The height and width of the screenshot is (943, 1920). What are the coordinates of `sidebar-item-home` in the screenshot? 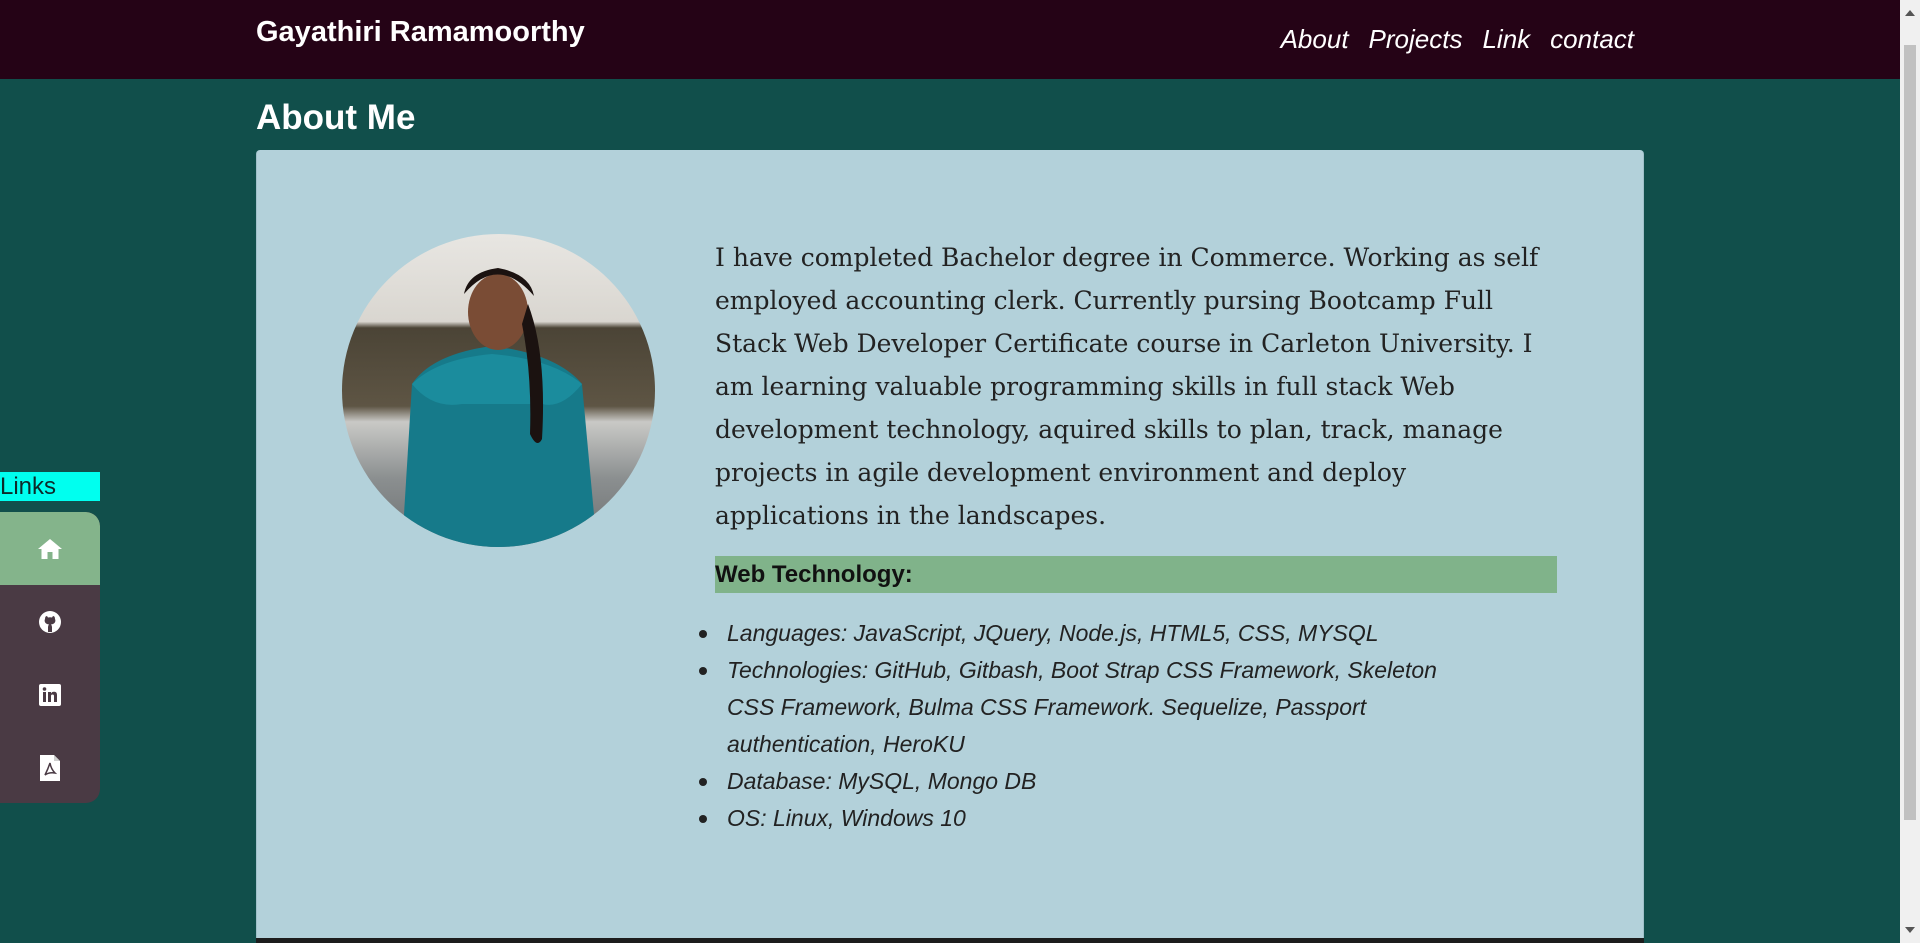 It's located at (50, 548).